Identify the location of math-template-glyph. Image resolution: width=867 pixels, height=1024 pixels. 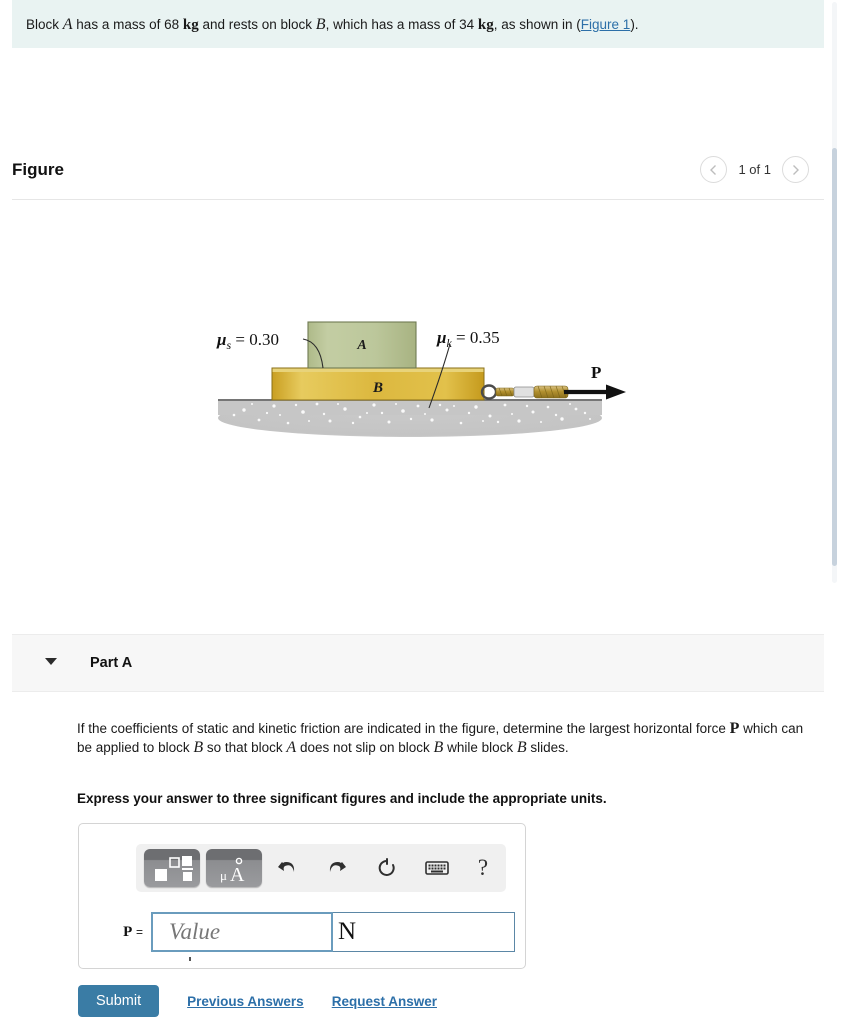
(174, 868).